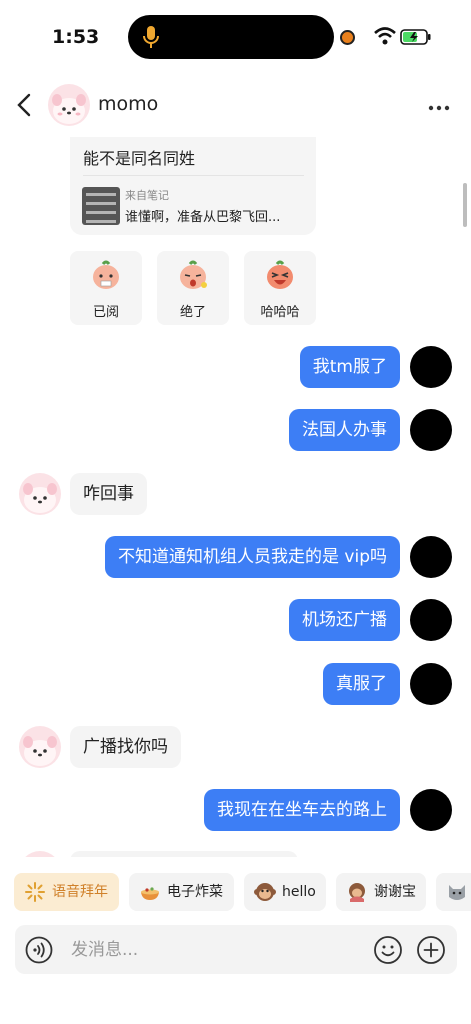 The width and height of the screenshot is (471, 1024). I want to click on contact-name: momo, so click(128, 104).